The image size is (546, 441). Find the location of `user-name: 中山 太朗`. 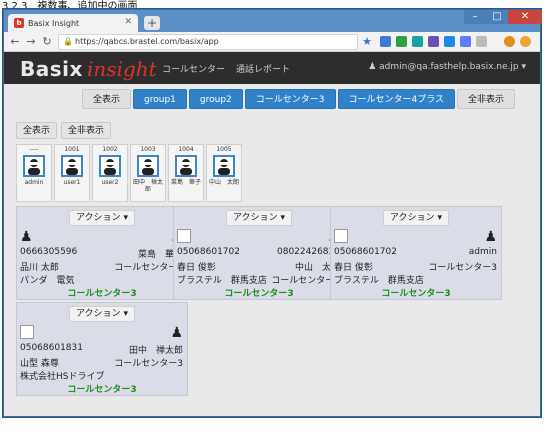

user-name: 中山 太朗 is located at coordinates (223, 182).